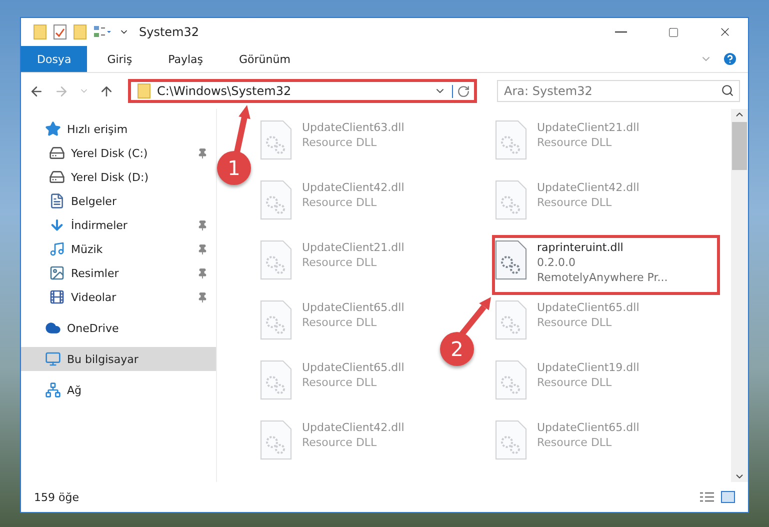  Describe the element at coordinates (57, 297) in the screenshot. I see `film-icon` at that location.